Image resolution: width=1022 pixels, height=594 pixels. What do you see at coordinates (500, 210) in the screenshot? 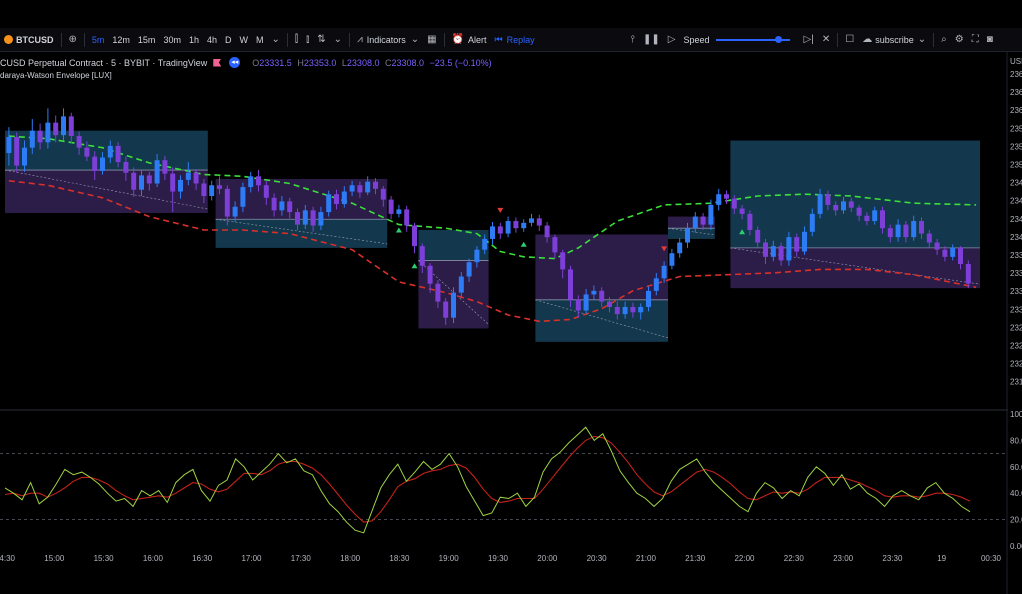
I see `sell-signal-marker` at bounding box center [500, 210].